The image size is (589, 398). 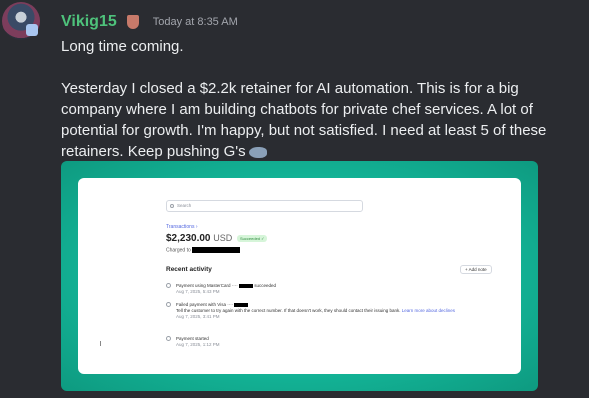 What do you see at coordinates (21, 21) in the screenshot?
I see `avatar` at bounding box center [21, 21].